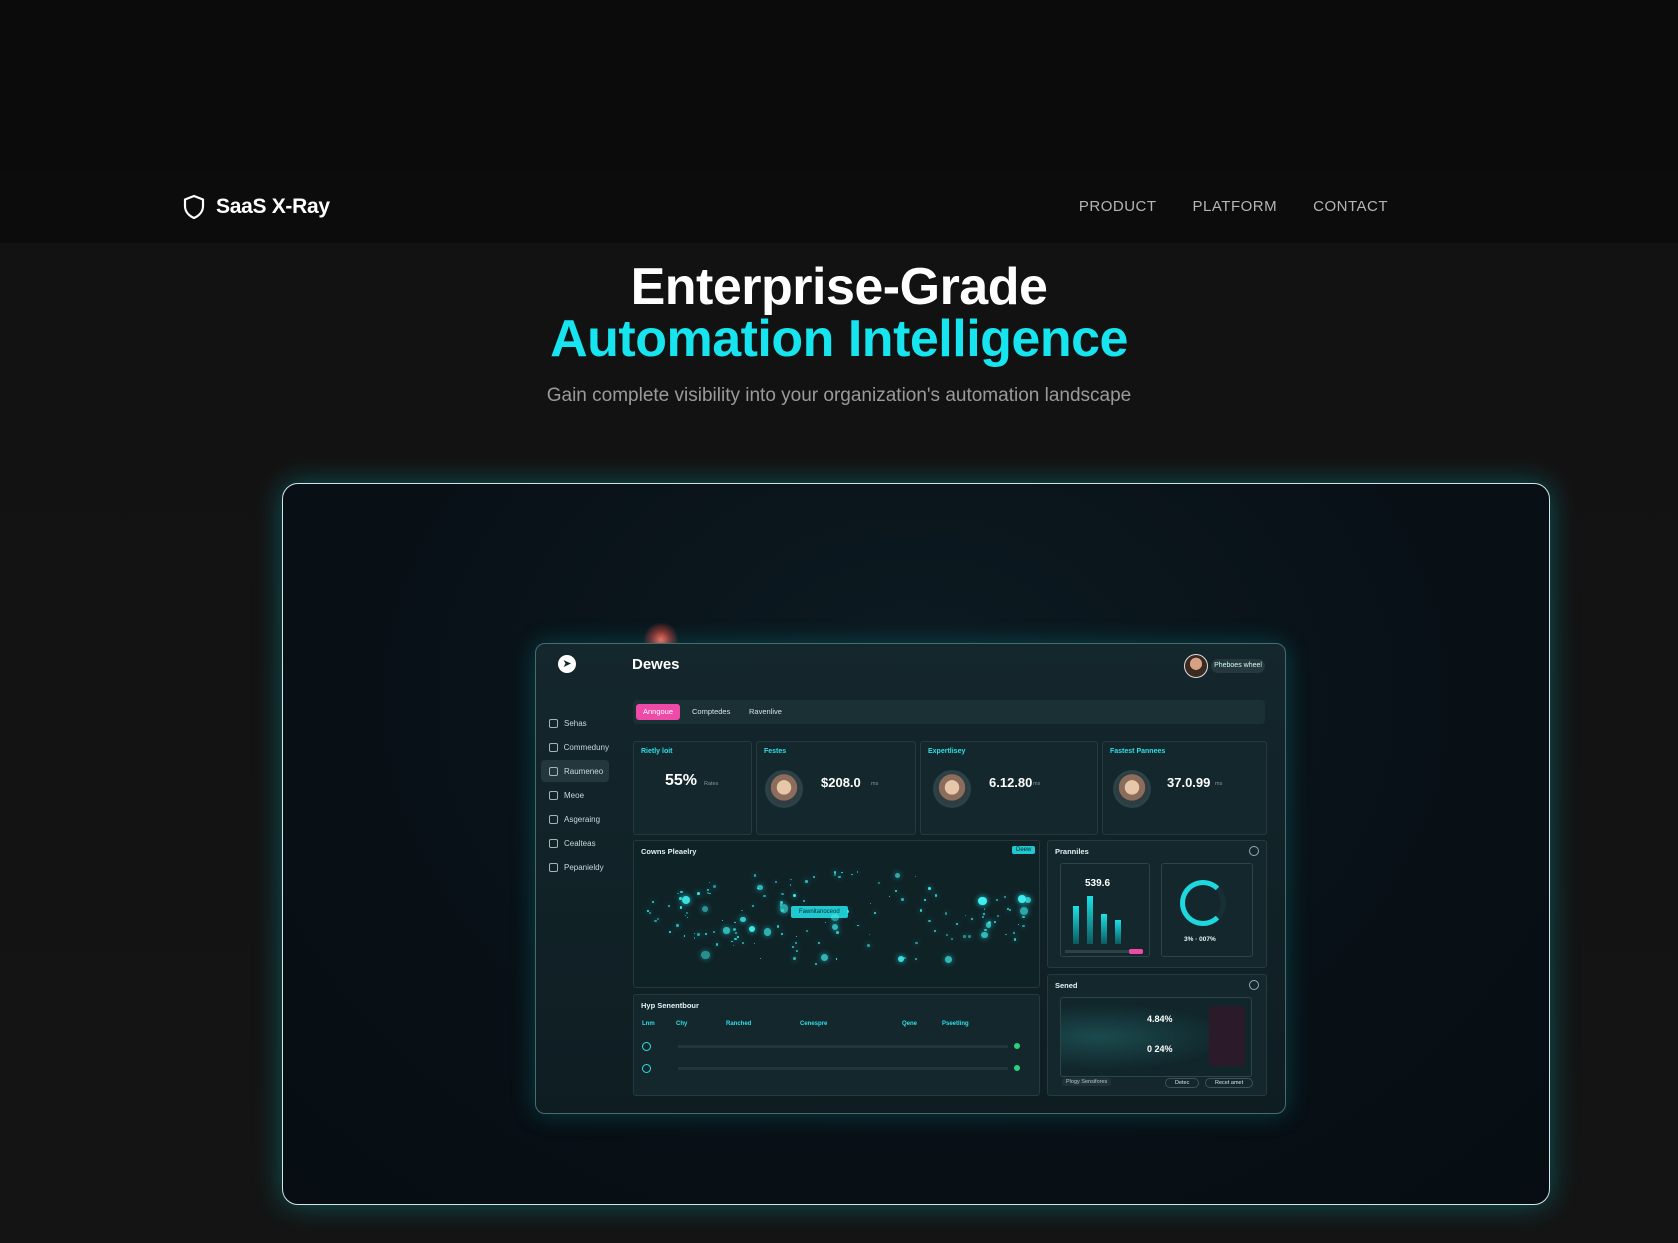  What do you see at coordinates (763, 1024) in the screenshot?
I see `column-header: Ranched` at bounding box center [763, 1024].